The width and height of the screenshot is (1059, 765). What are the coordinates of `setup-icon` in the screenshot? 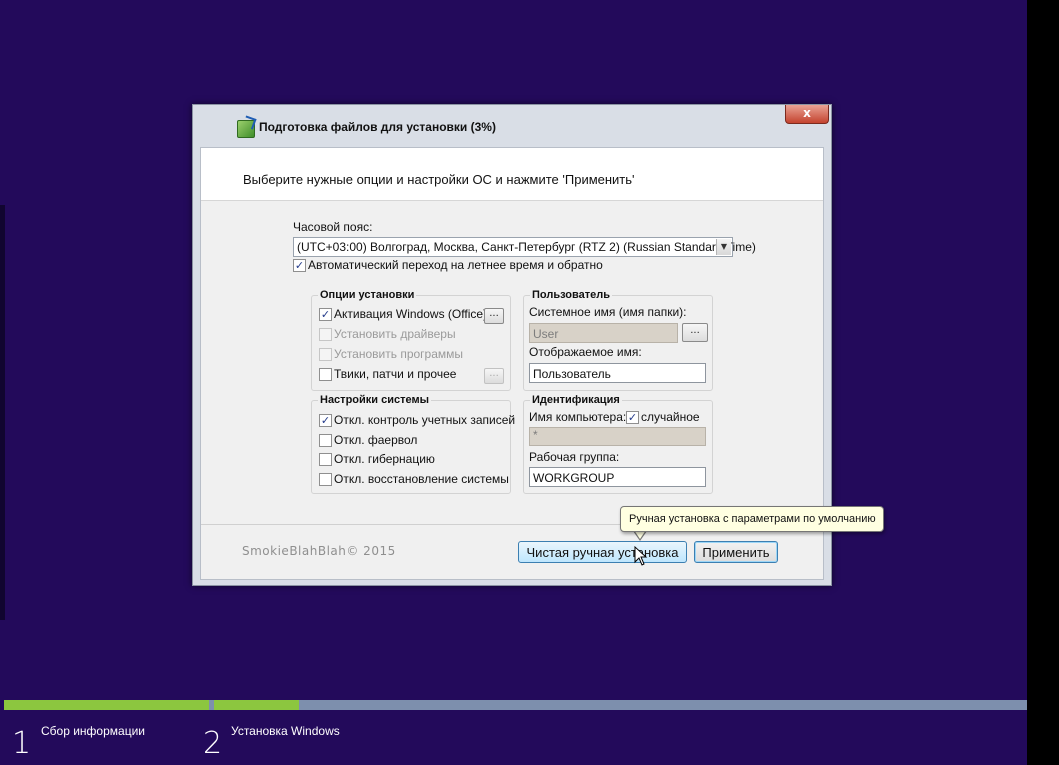 It's located at (246, 129).